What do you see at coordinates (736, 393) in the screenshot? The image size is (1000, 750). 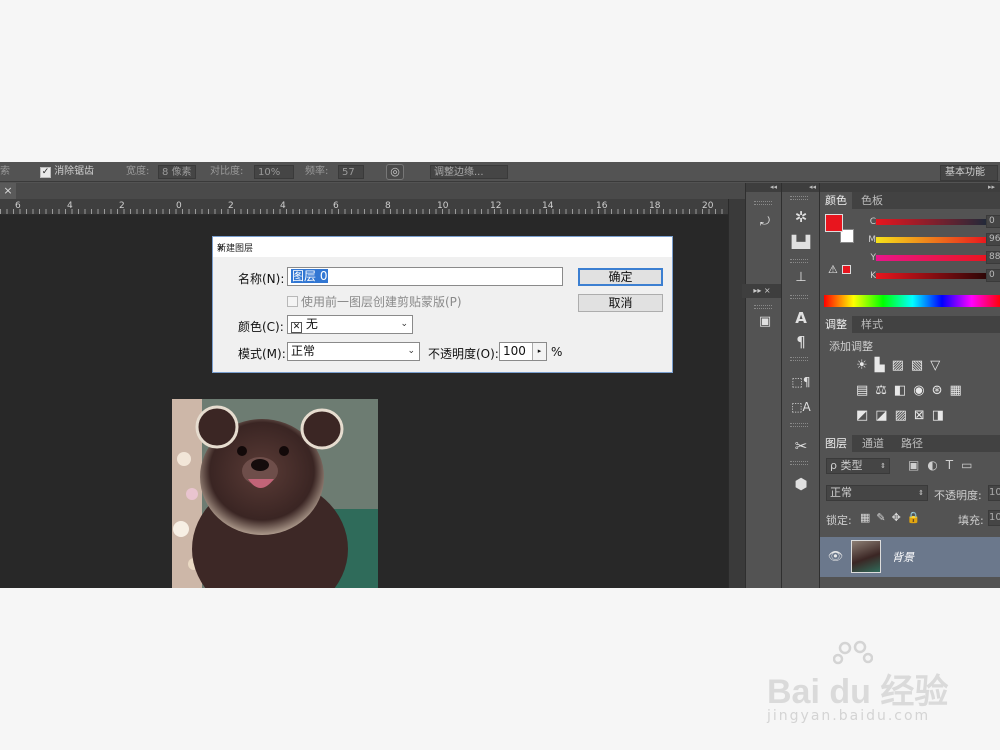 I see `vertical-scrollbar` at bounding box center [736, 393].